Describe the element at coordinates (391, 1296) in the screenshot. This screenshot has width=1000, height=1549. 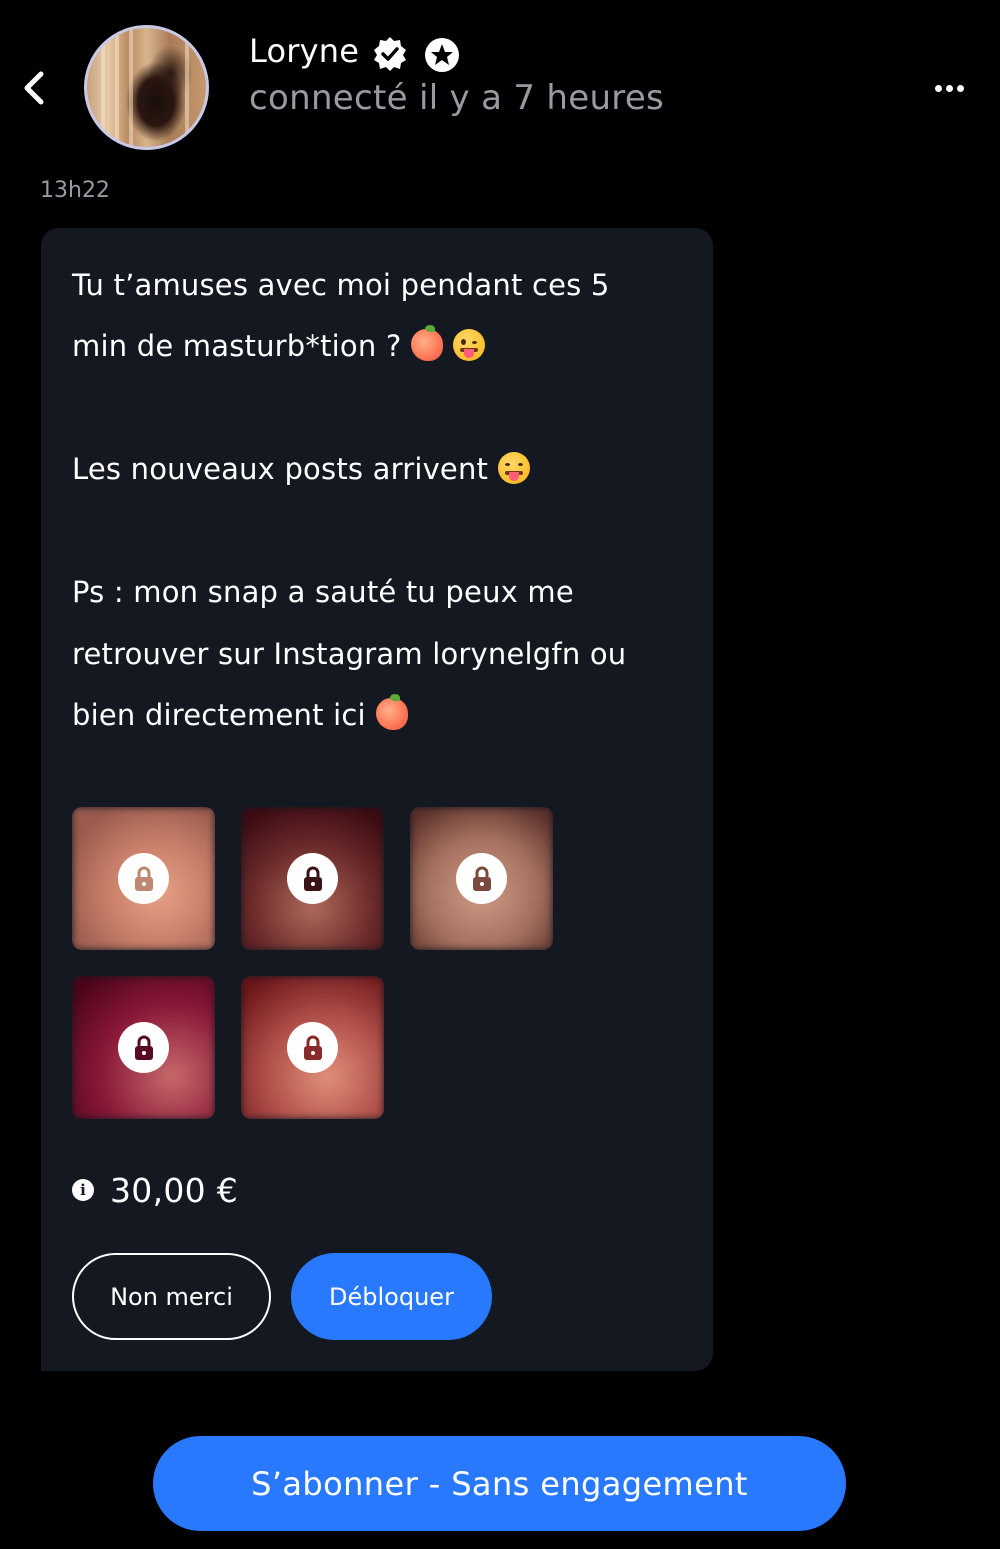
I see `unlock-button: Débloquer` at that location.